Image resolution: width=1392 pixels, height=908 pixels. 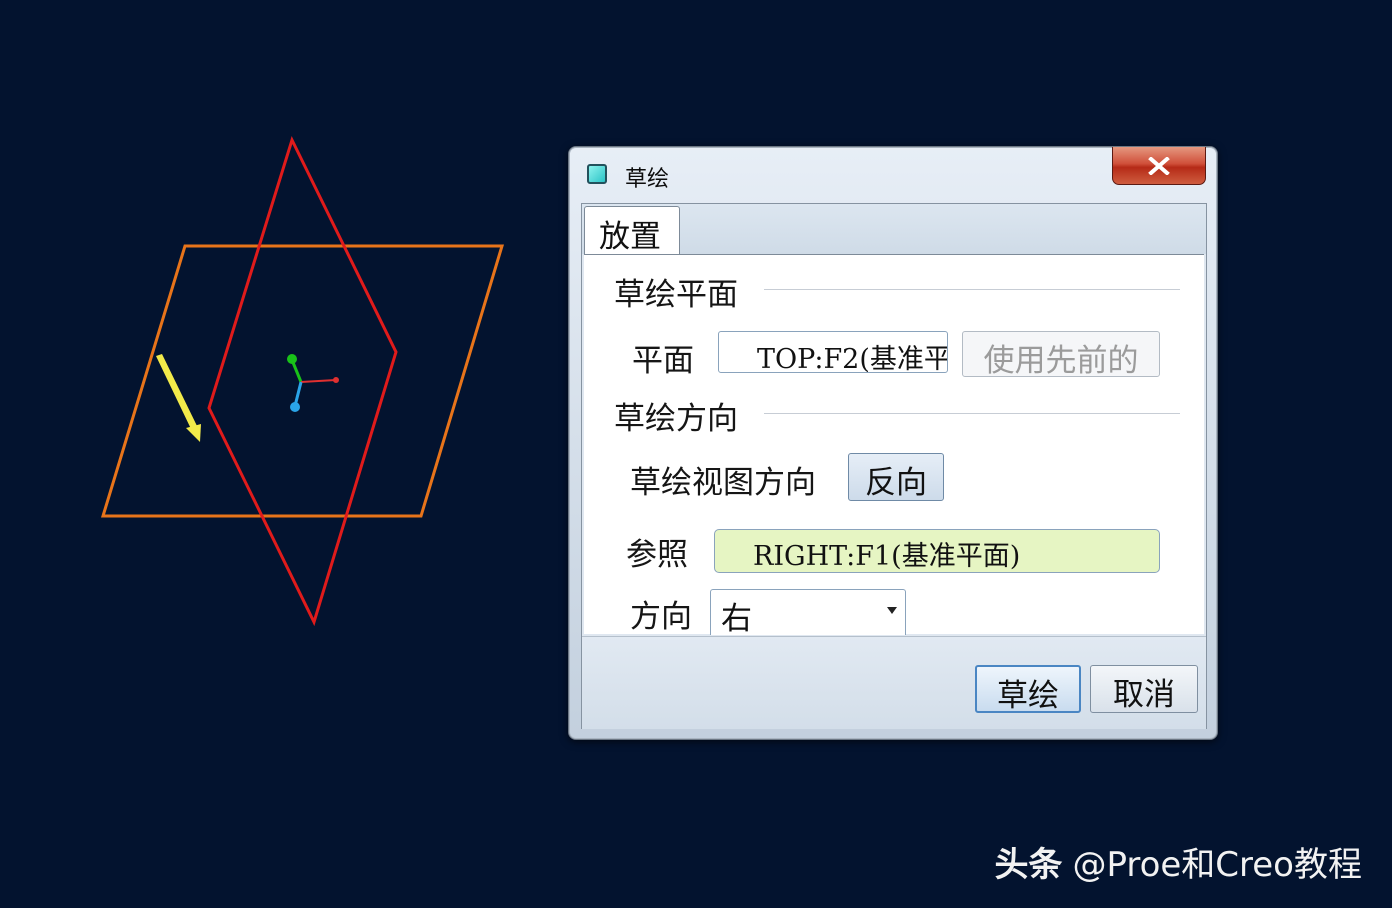 What do you see at coordinates (597, 174) in the screenshot?
I see `sketch-window-icon` at bounding box center [597, 174].